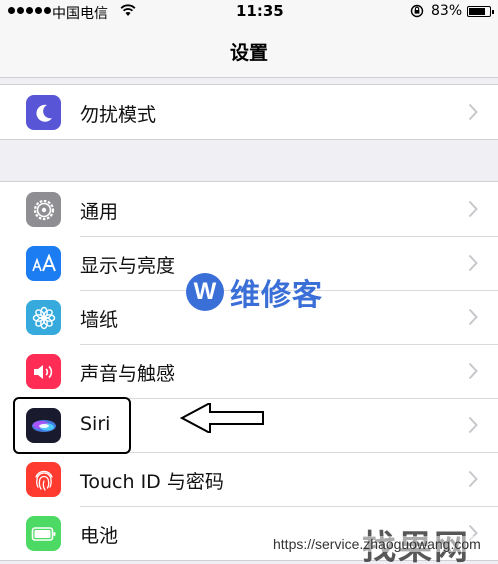  Describe the element at coordinates (417, 11) in the screenshot. I see `rotation-lock-icon` at that location.